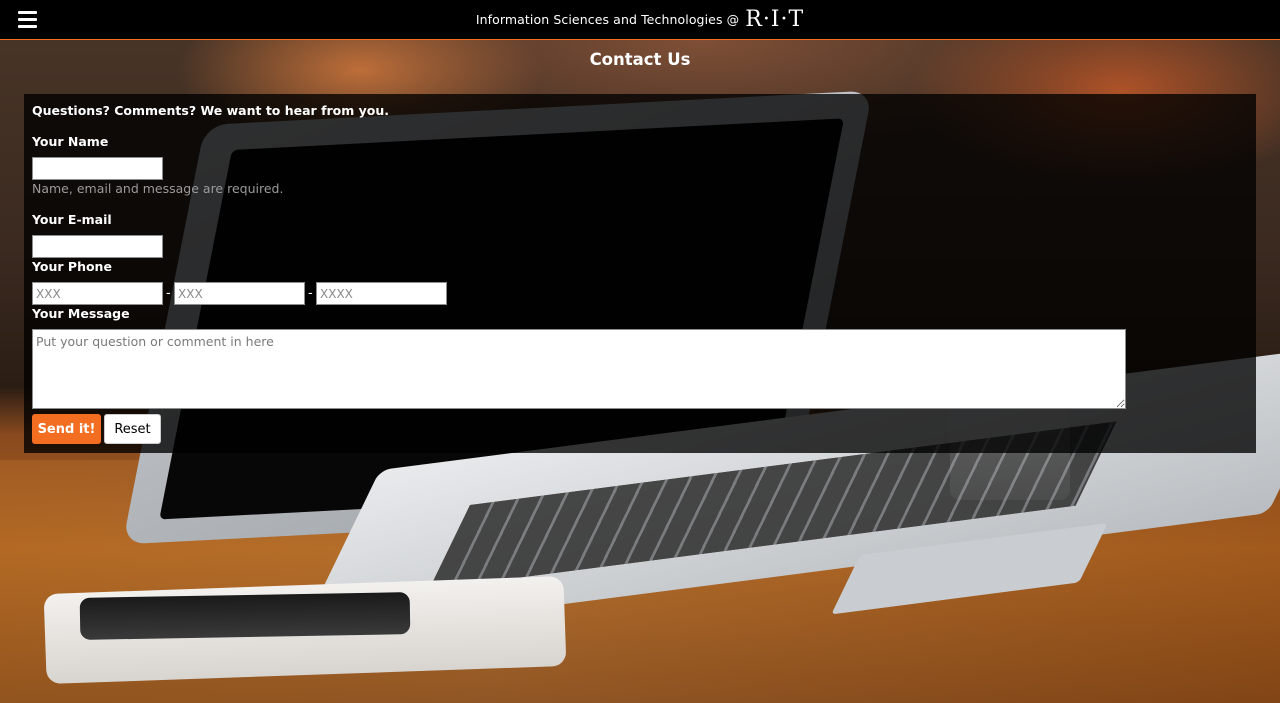  What do you see at coordinates (70, 141) in the screenshot?
I see `name-label: Your Name` at bounding box center [70, 141].